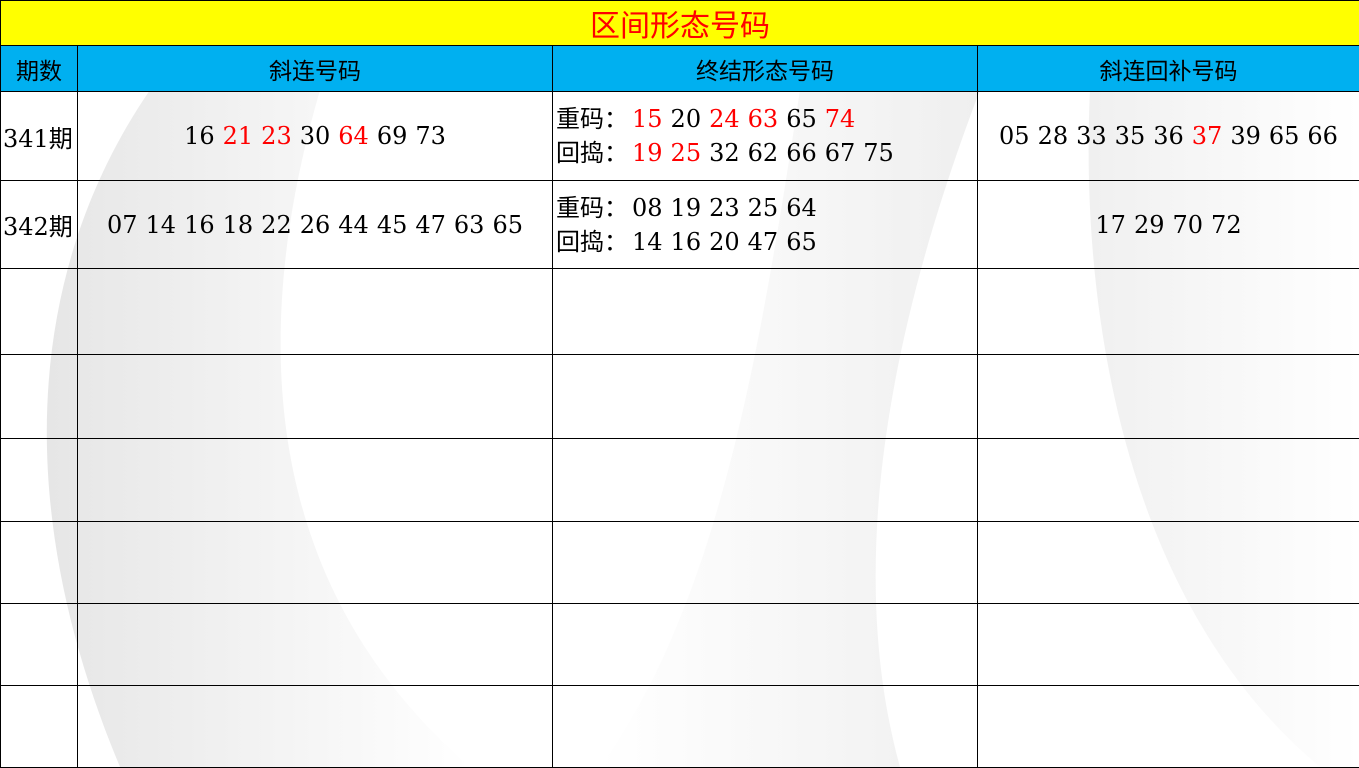 The image size is (1359, 768). What do you see at coordinates (840, 153) in the screenshot?
I see `lottery-number: 67` at bounding box center [840, 153].